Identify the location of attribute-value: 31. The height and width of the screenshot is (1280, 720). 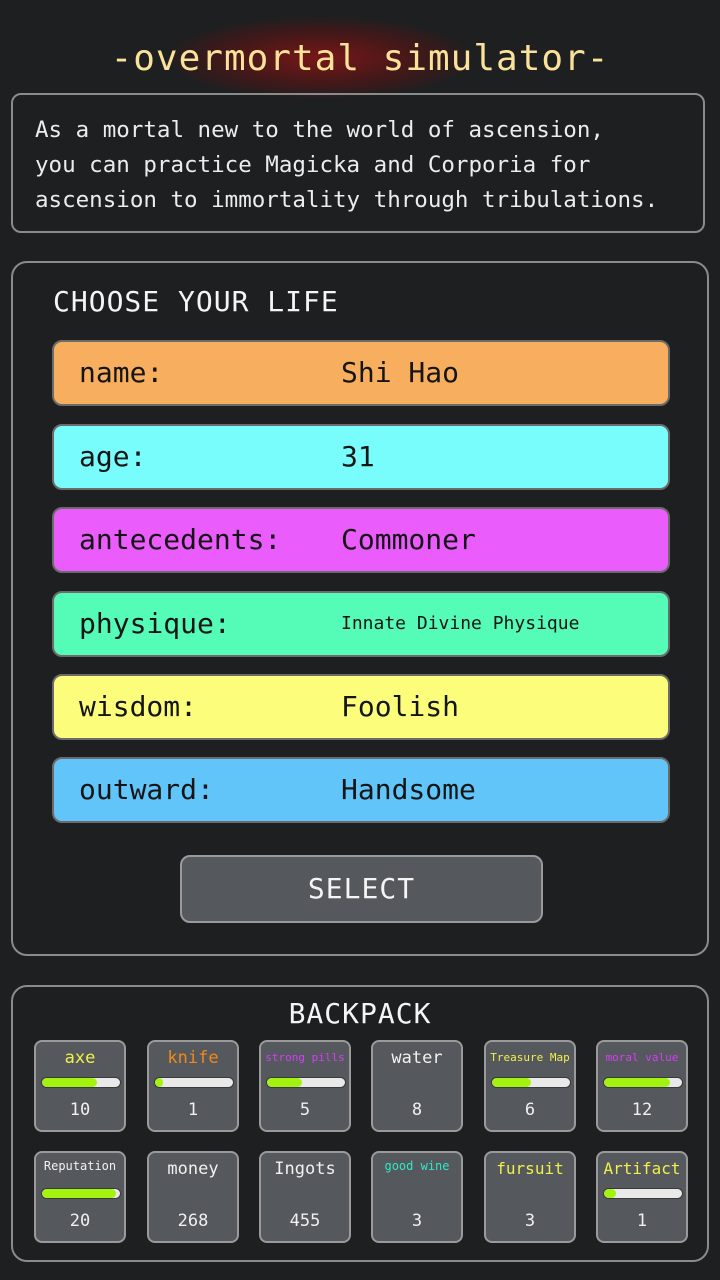
(358, 456).